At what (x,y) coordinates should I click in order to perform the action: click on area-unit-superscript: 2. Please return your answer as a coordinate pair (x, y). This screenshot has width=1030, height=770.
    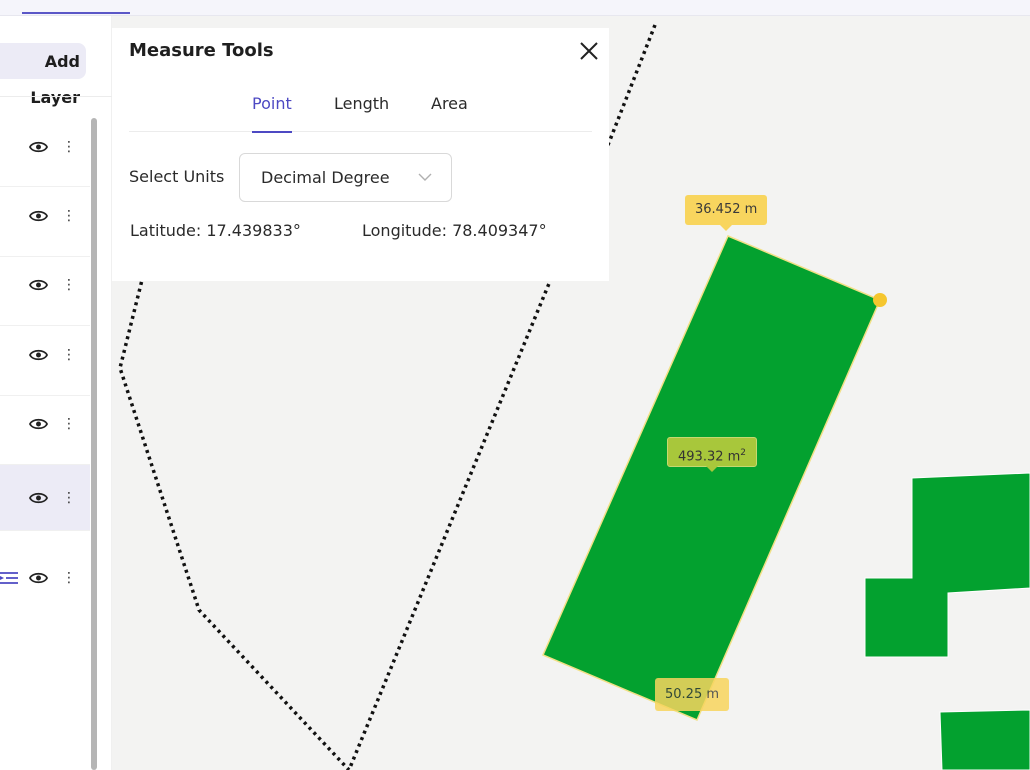
    Looking at the image, I should click on (743, 453).